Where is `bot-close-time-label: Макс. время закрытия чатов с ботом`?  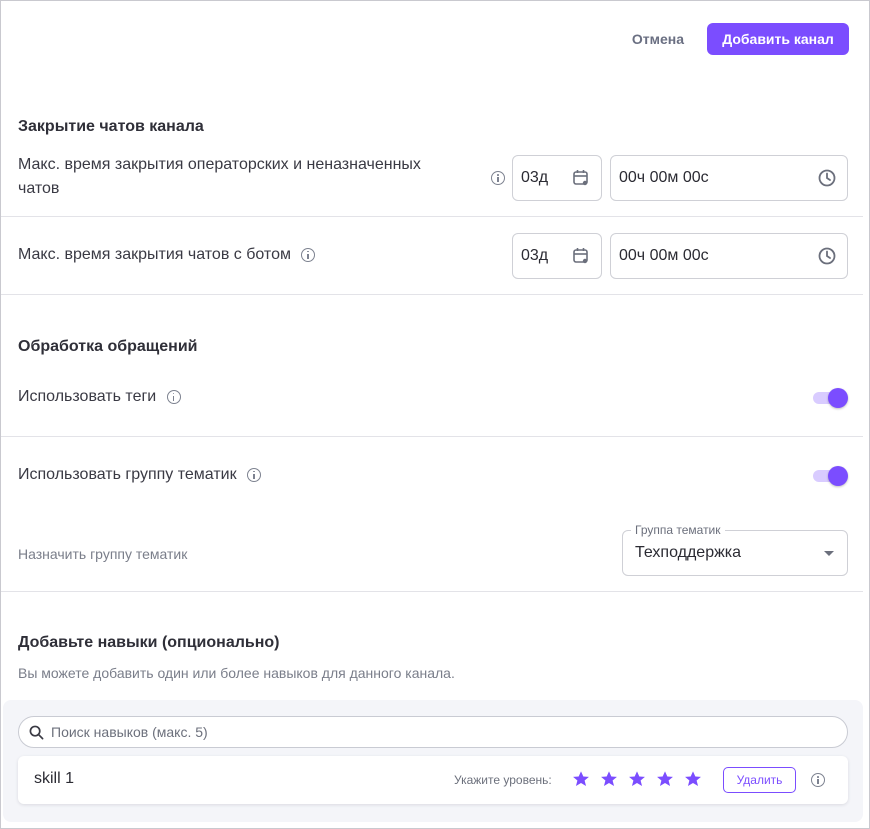
bot-close-time-label: Макс. время закрытия чатов с ботом is located at coordinates (167, 255).